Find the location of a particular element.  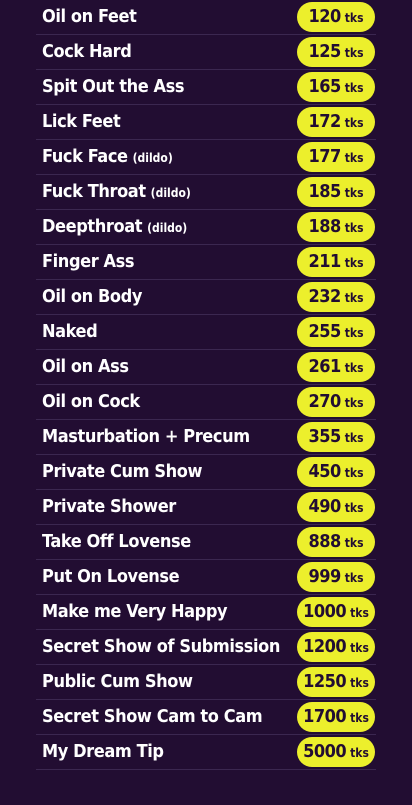

tip-price-badge: 188 tks is located at coordinates (336, 227).